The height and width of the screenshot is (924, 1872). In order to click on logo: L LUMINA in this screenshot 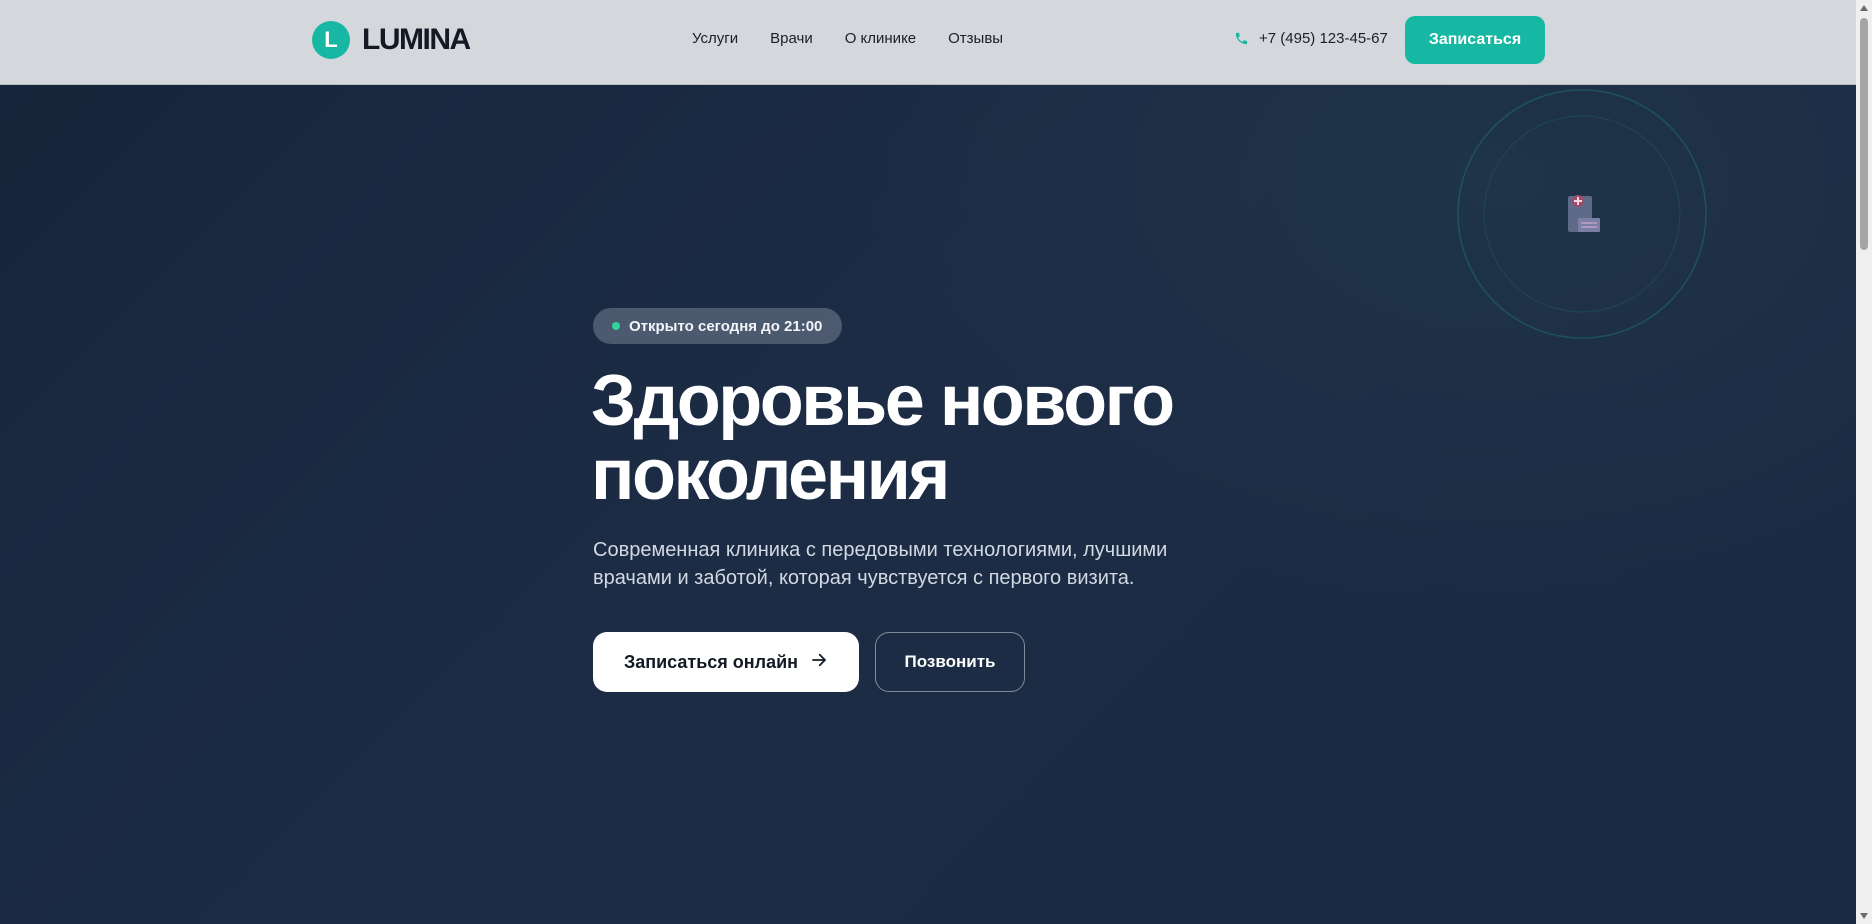, I will do `click(391, 40)`.